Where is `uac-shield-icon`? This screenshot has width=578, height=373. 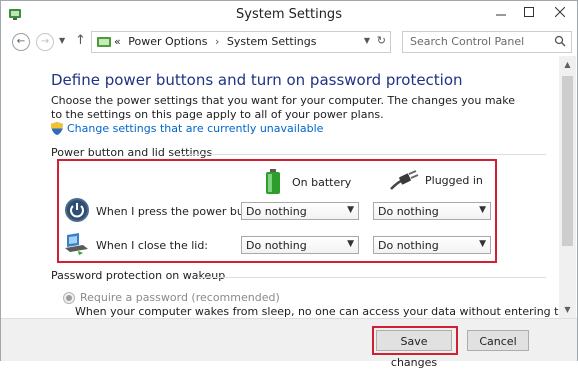
uac-shield-icon is located at coordinates (57, 128).